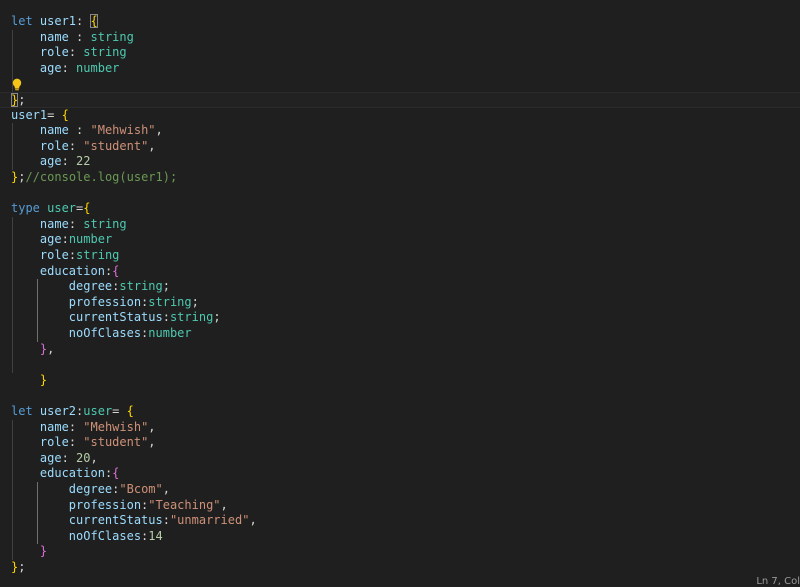 This screenshot has width=800, height=587. I want to click on code-line-text: currentStatus:"unmarried",, so click(134, 521).